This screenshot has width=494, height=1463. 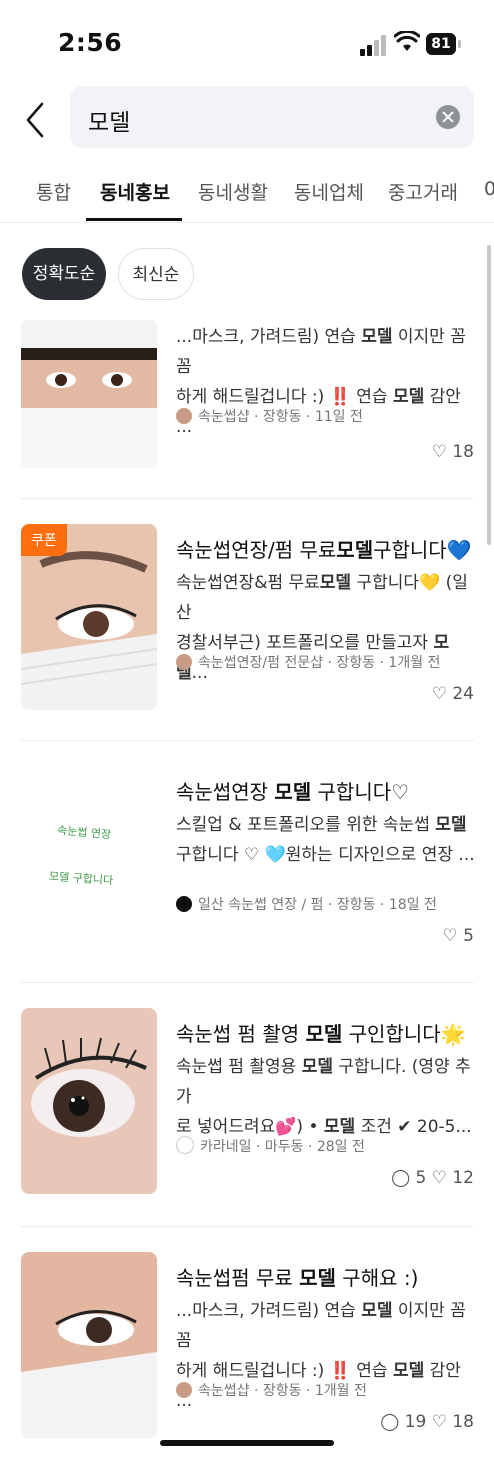 I want to click on search-input: 모델, so click(x=272, y=117).